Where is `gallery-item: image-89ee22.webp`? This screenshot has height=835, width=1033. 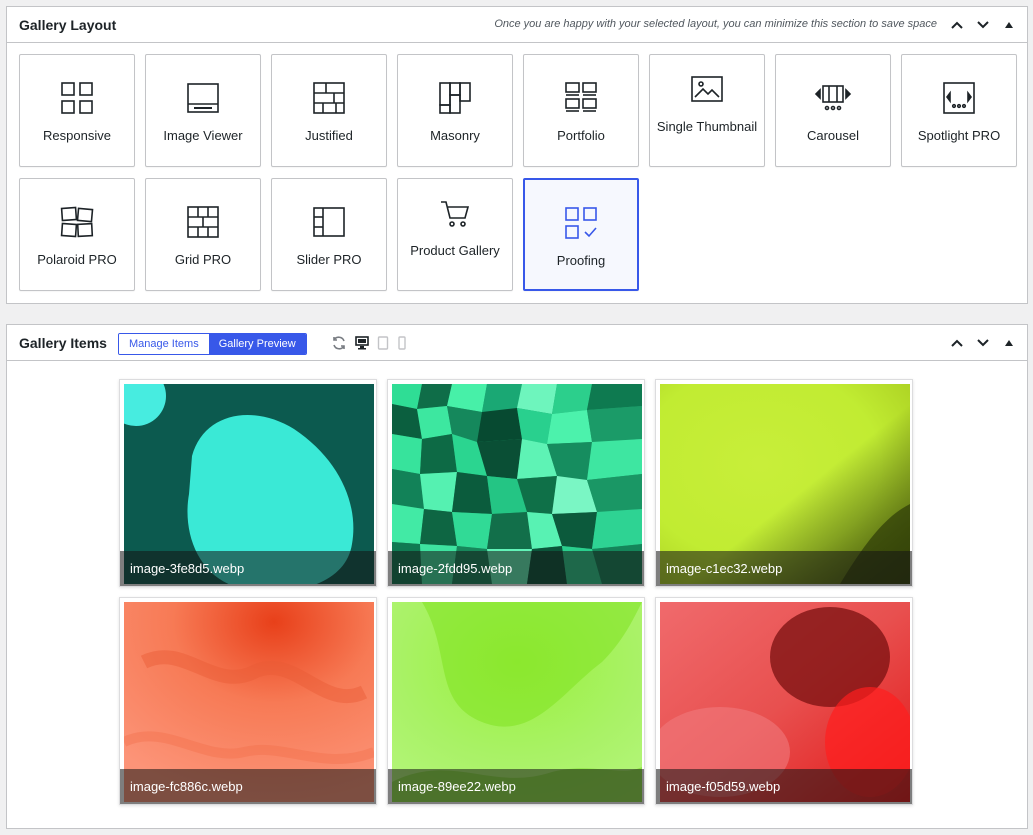 gallery-item: image-89ee22.webp is located at coordinates (516, 701).